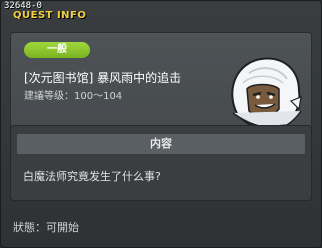 The image size is (322, 248). What do you see at coordinates (57, 50) in the screenshot?
I see `category-badge: 一般` at bounding box center [57, 50].